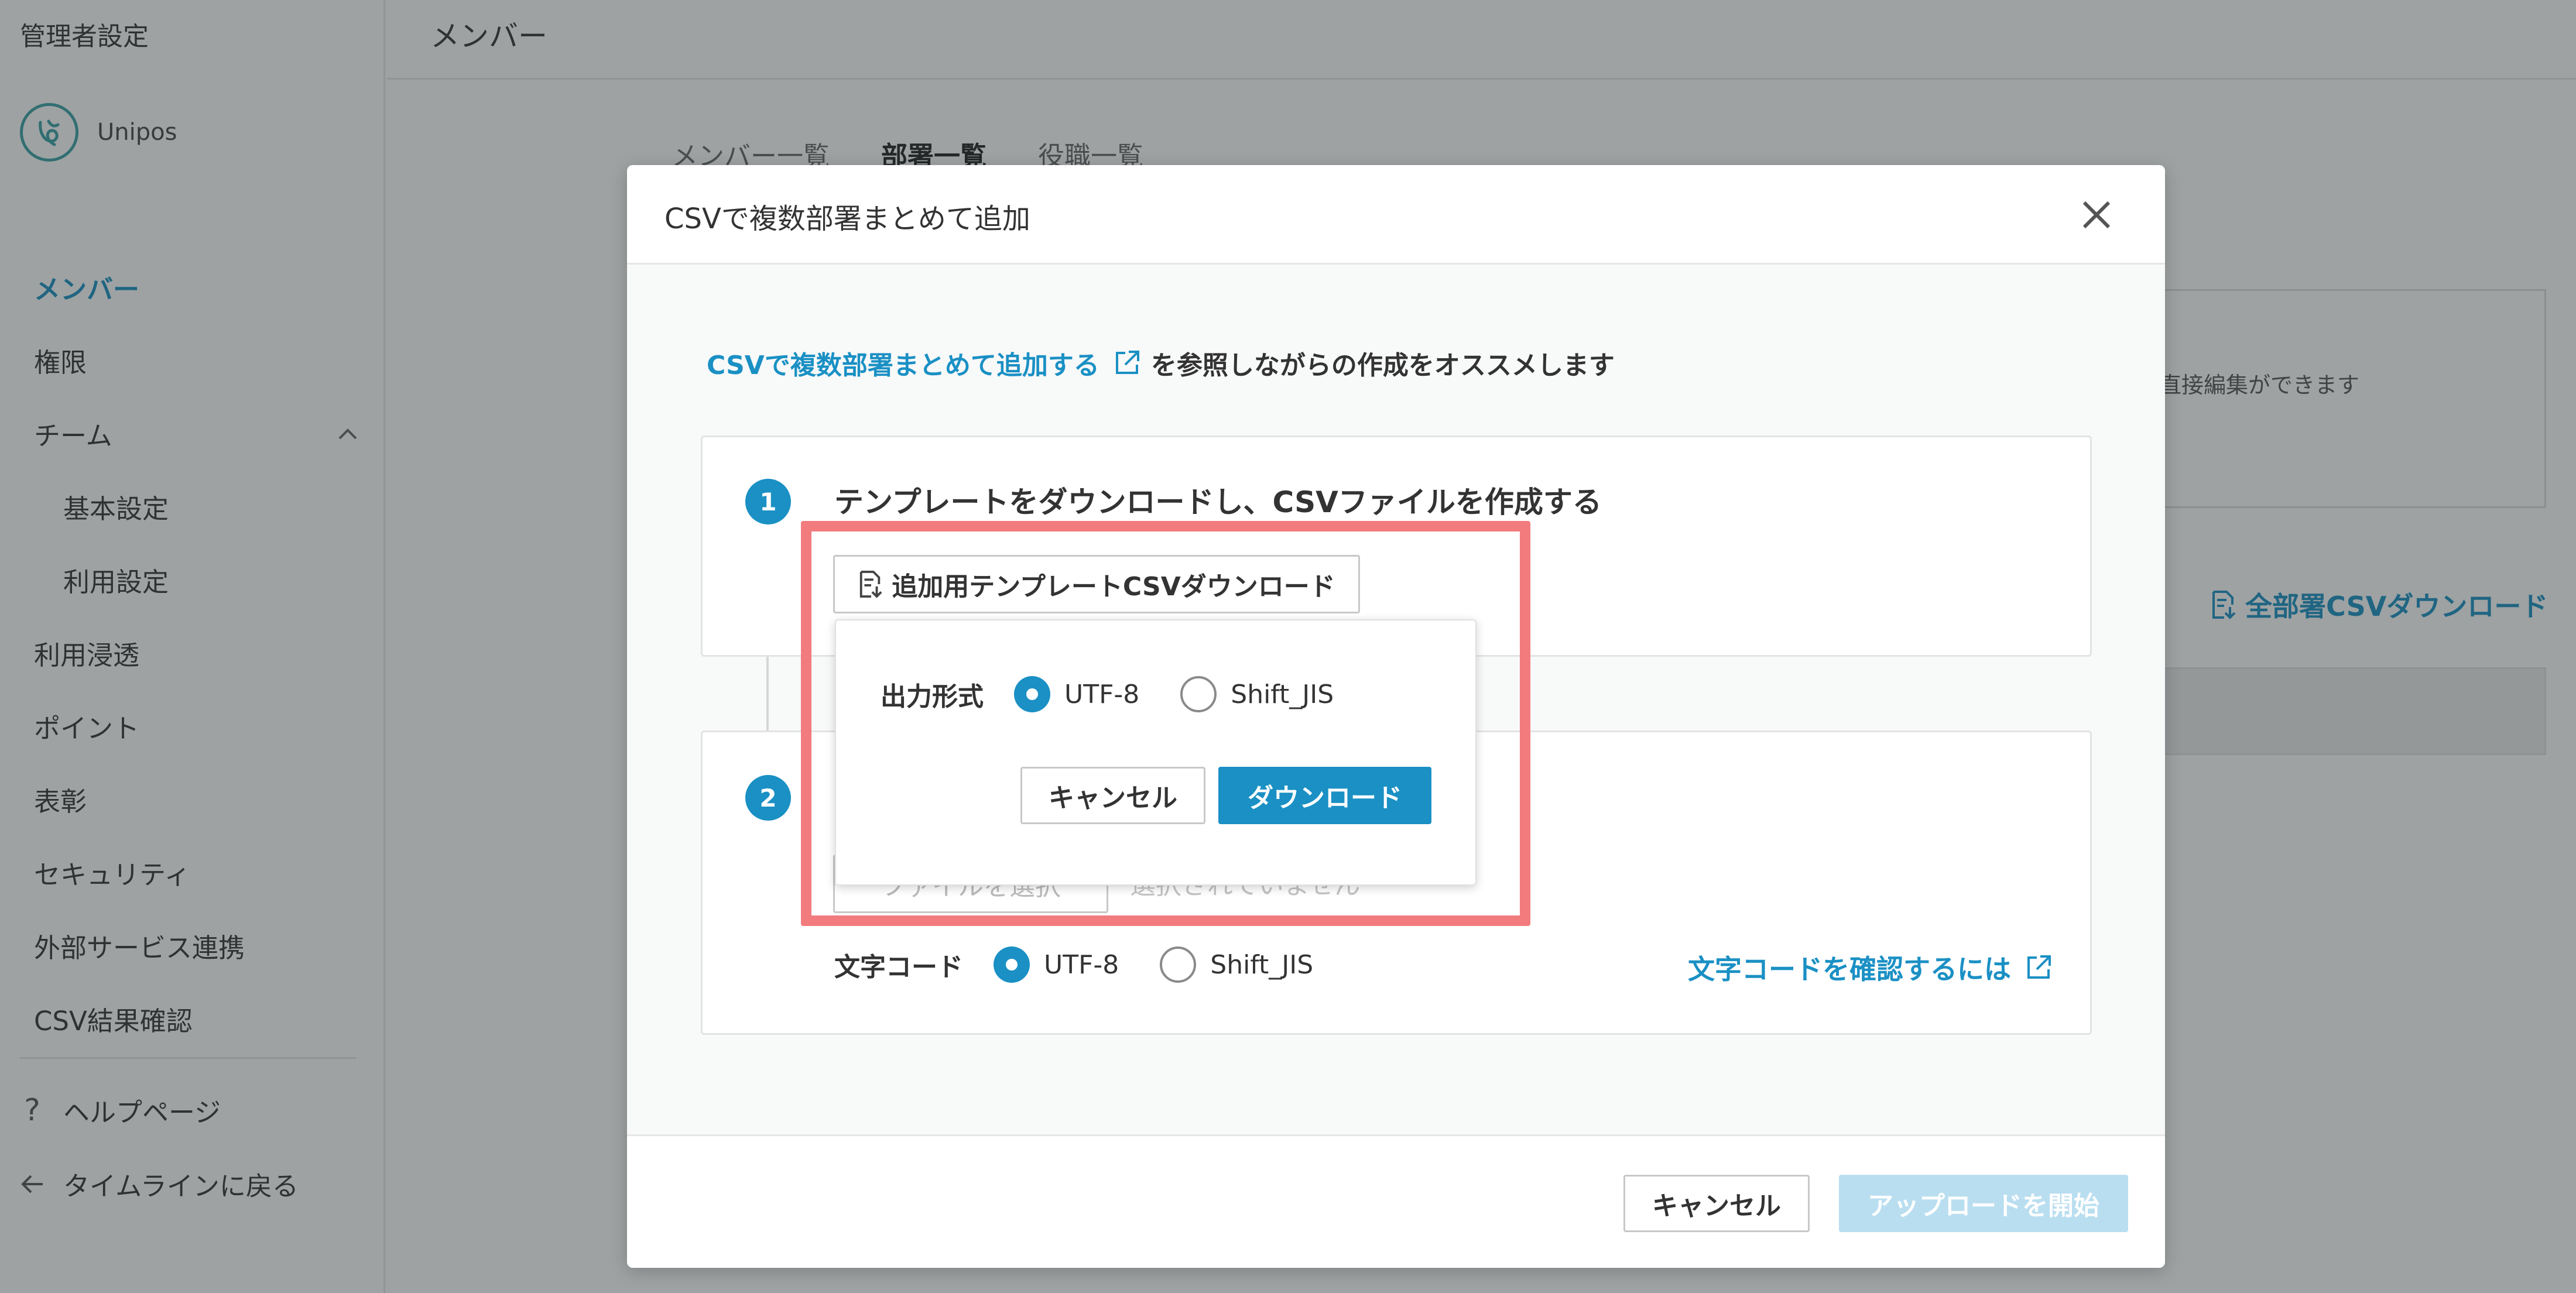  Describe the element at coordinates (2096, 215) in the screenshot. I see `close-icon` at that location.